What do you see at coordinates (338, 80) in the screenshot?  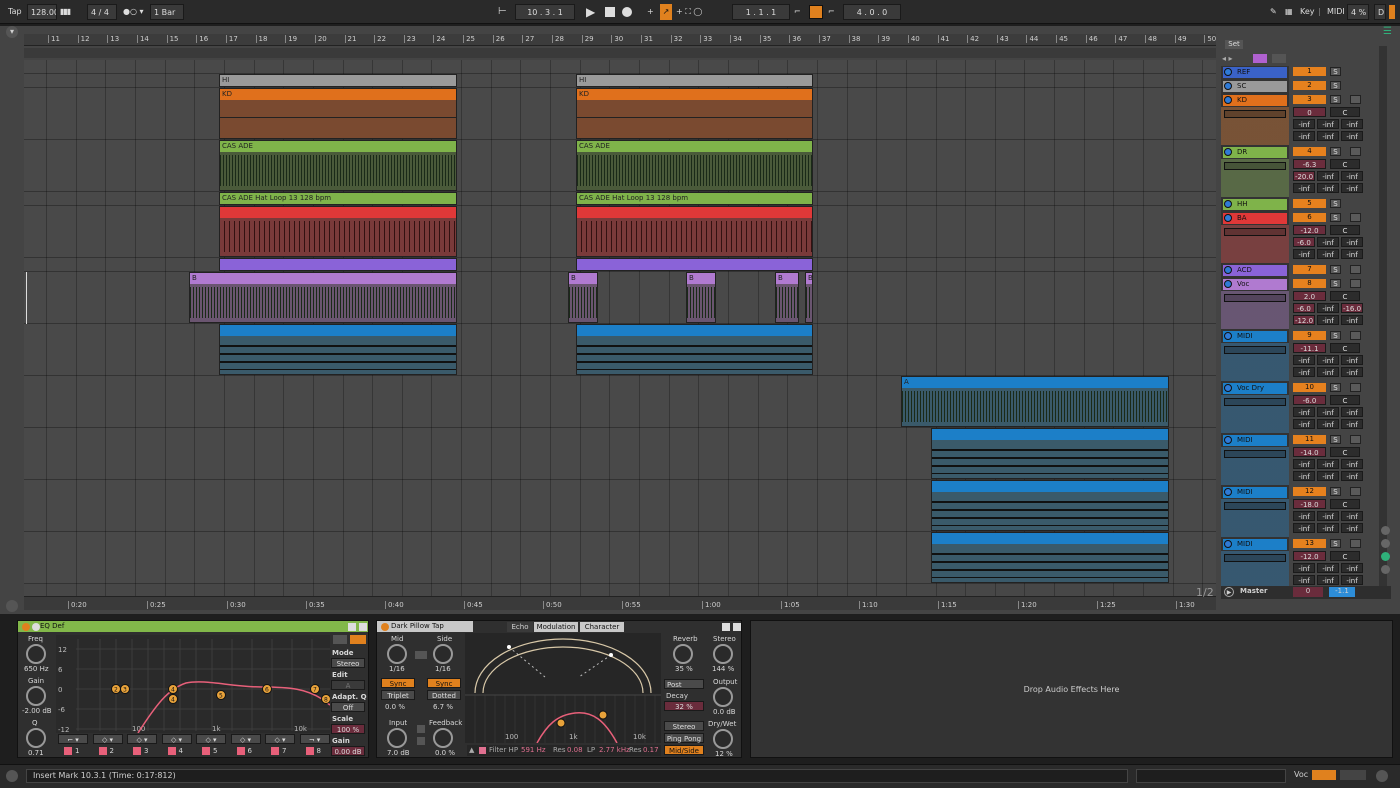 I see `clip: HI` at bounding box center [338, 80].